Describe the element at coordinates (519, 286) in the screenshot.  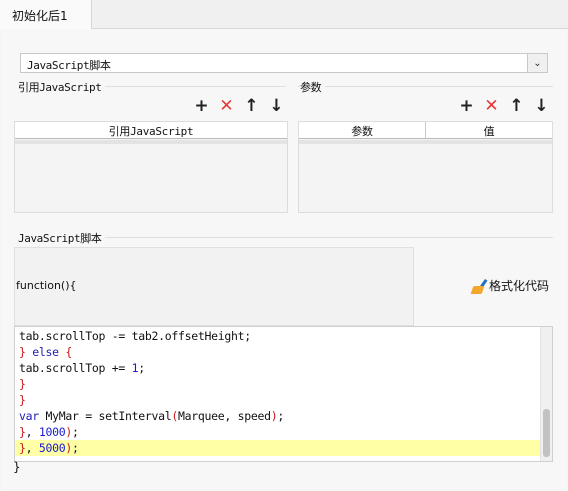
I see `format-code-label: 格式化代码` at that location.